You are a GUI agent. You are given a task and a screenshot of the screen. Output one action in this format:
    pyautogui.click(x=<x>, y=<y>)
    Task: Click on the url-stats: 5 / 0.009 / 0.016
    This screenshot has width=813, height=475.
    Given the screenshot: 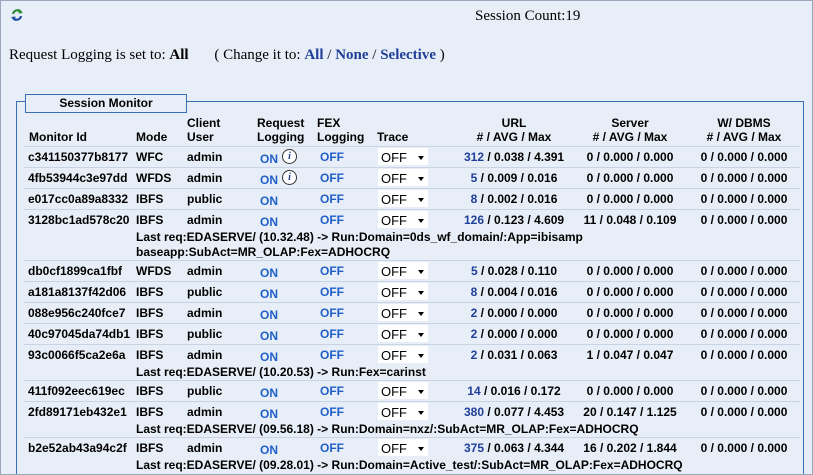 What is the action you would take?
    pyautogui.click(x=514, y=178)
    